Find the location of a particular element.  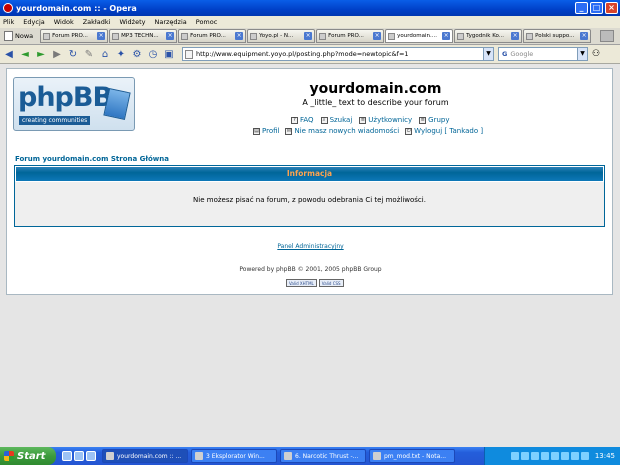

header-nav-primary: ? FAQ ⌕ Szukaj ≡ Użytkownicy ≡ Grupy is located at coordinates (370, 120).